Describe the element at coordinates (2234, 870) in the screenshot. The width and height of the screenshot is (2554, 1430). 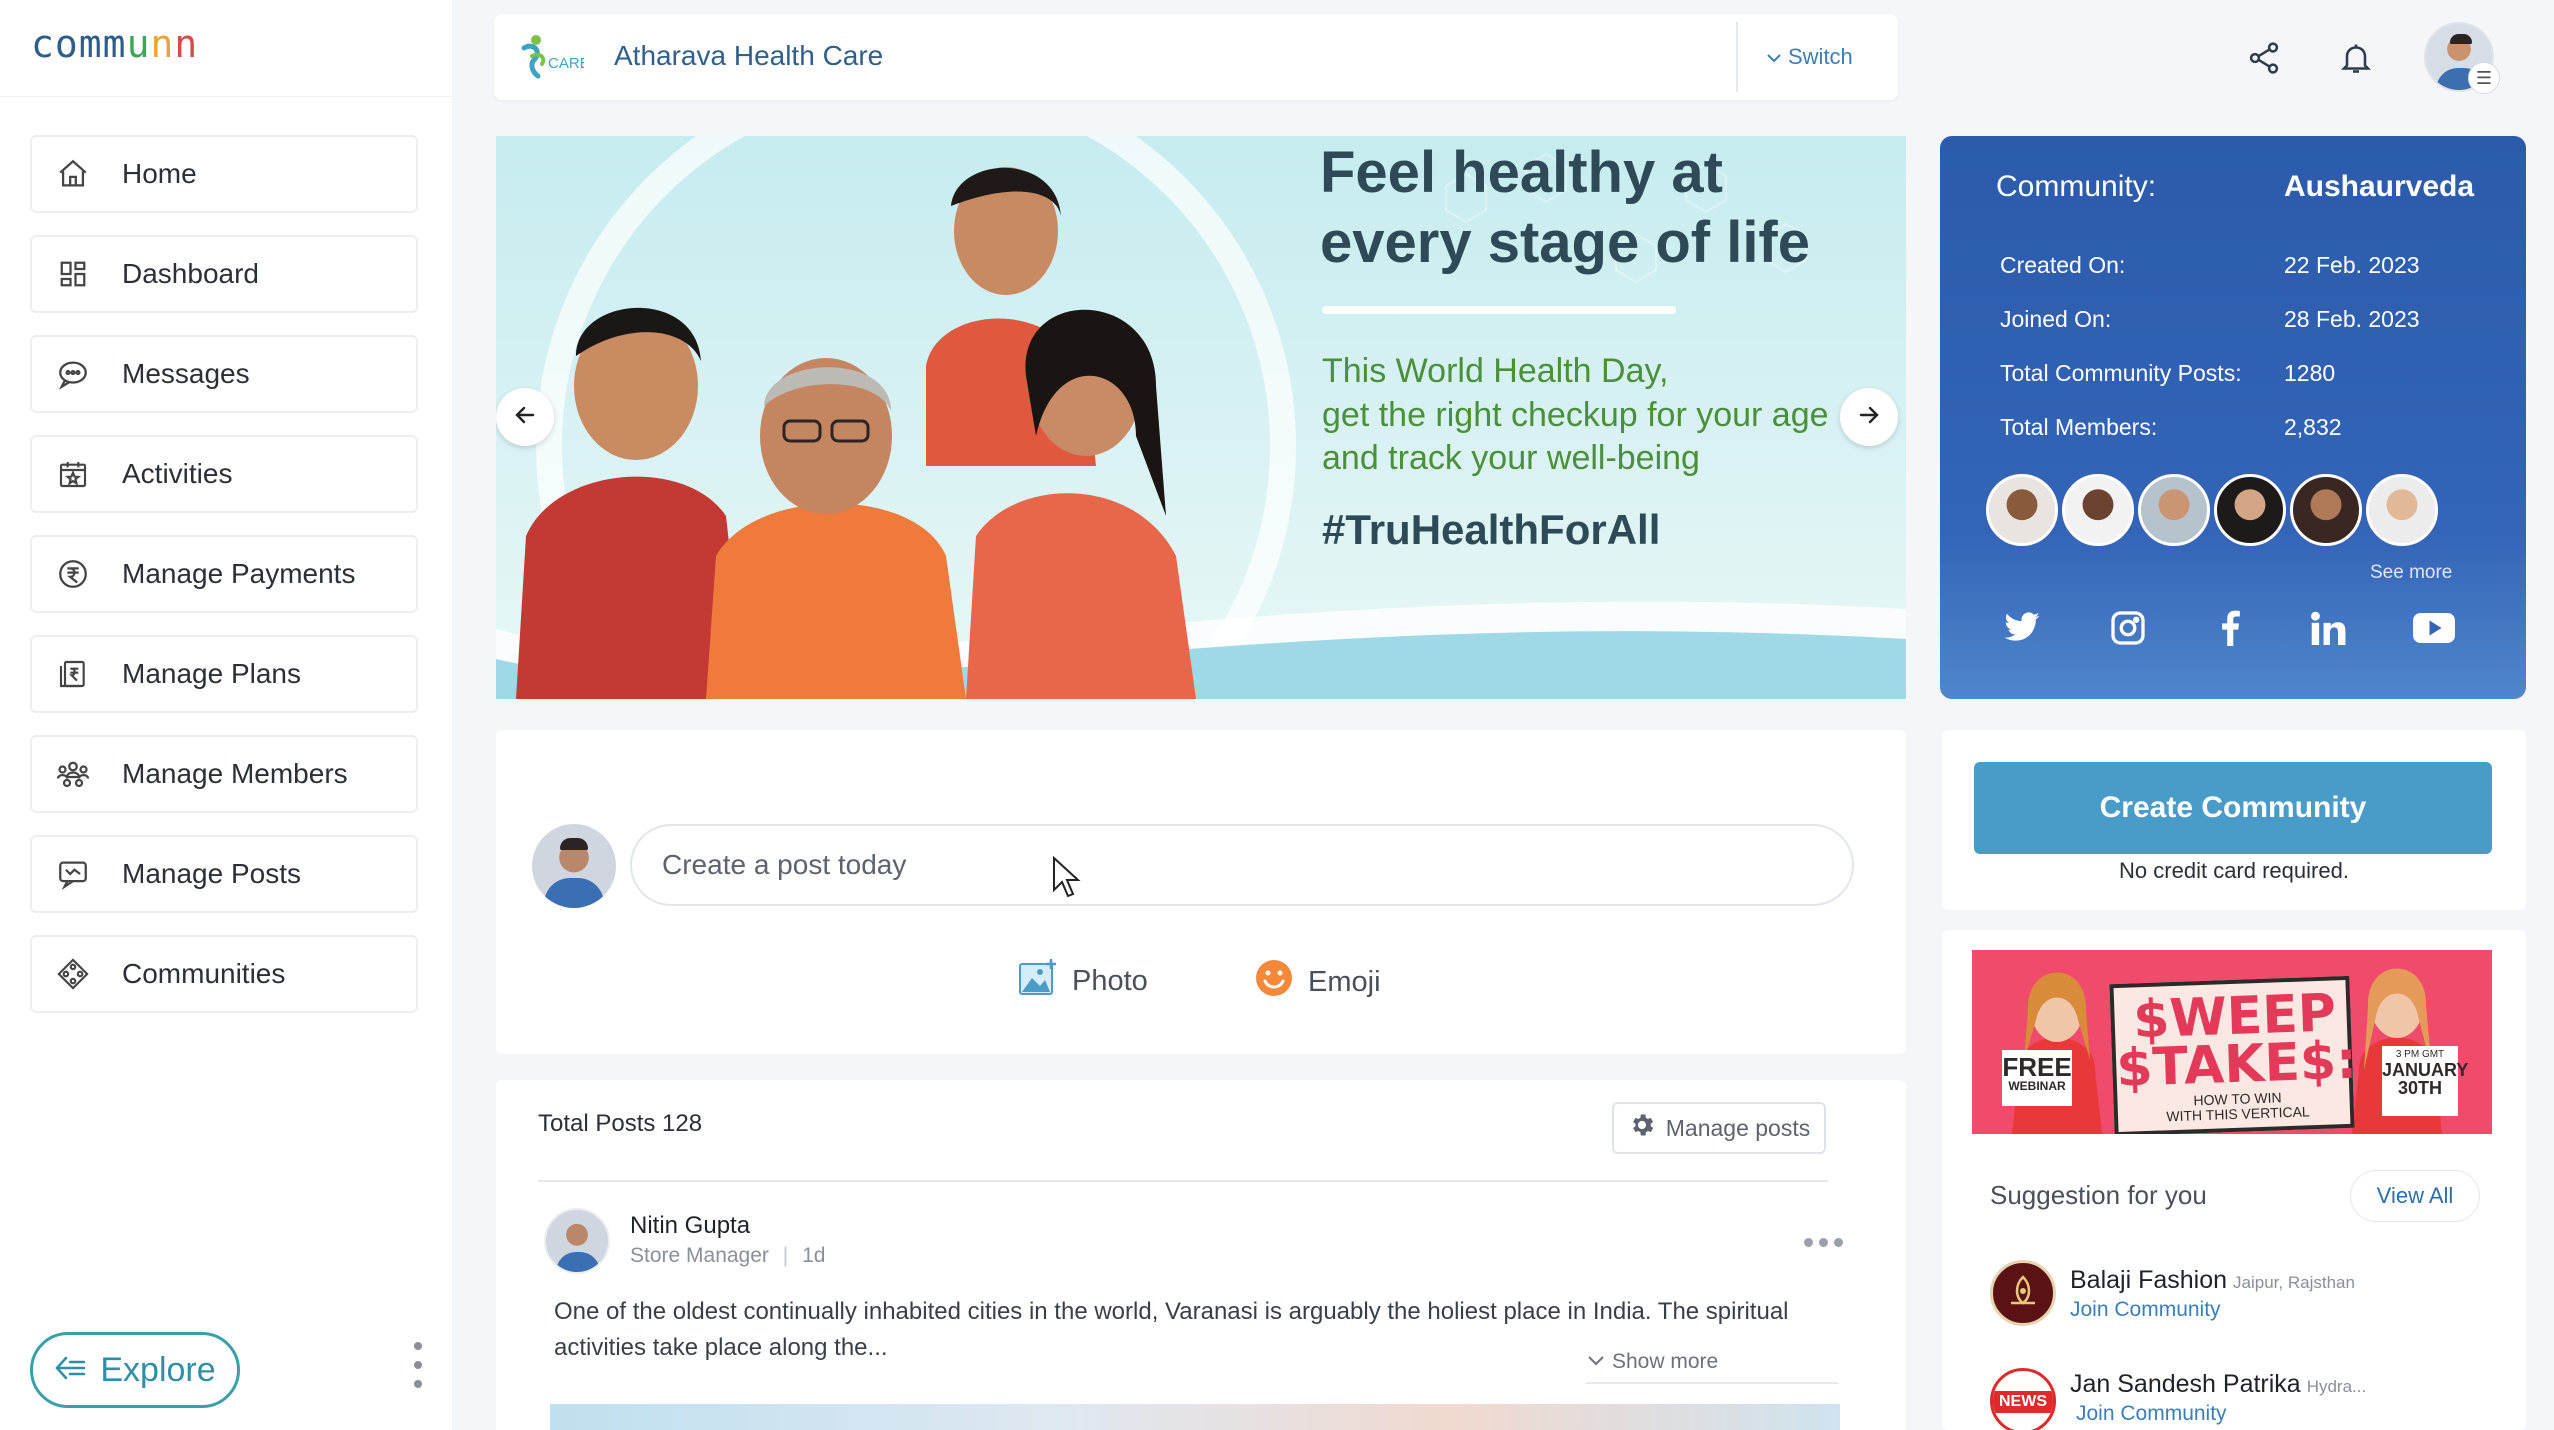
I see `no-credit-card-note: No credit card required.` at that location.